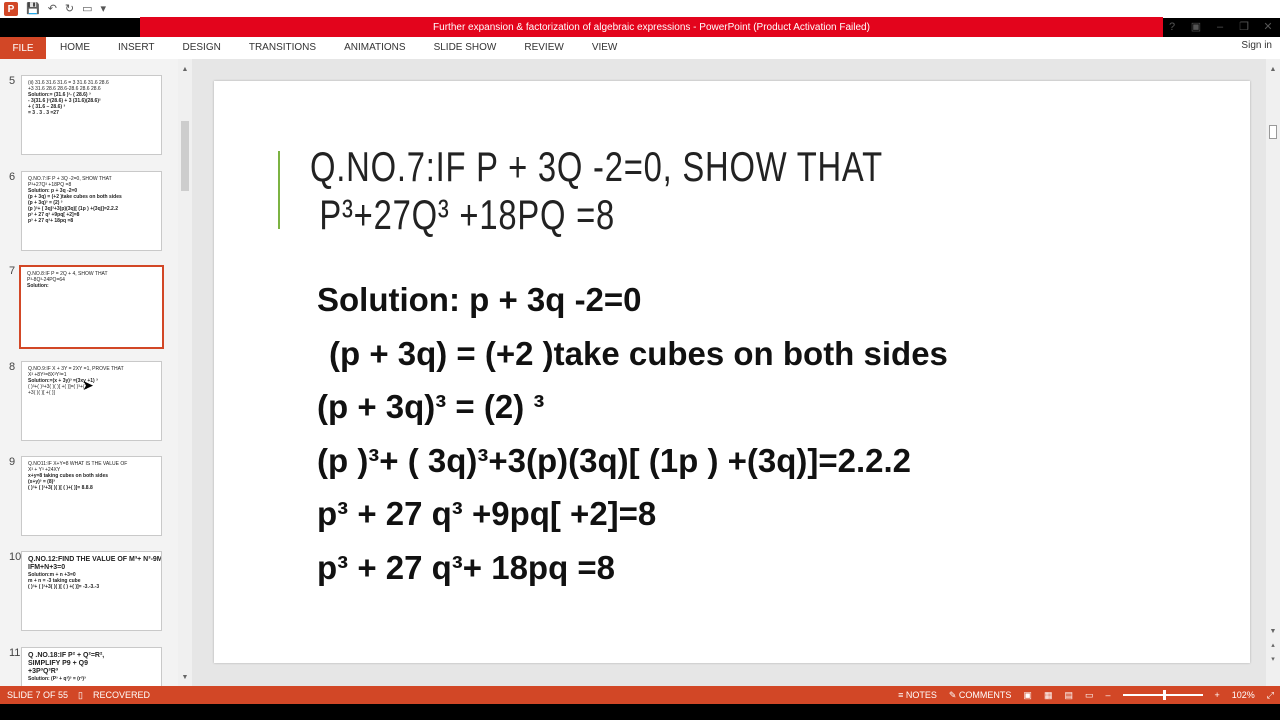  I want to click on title-accent-bar, so click(279, 190).